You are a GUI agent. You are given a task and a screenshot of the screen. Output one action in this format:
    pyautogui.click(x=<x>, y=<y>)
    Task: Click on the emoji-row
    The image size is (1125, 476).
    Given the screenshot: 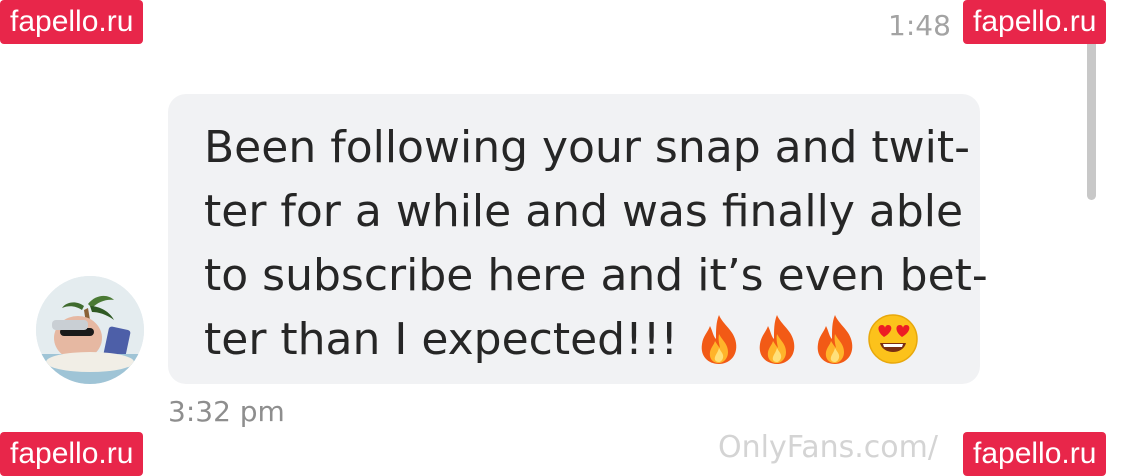 What is the action you would take?
    pyautogui.click(x=806, y=339)
    